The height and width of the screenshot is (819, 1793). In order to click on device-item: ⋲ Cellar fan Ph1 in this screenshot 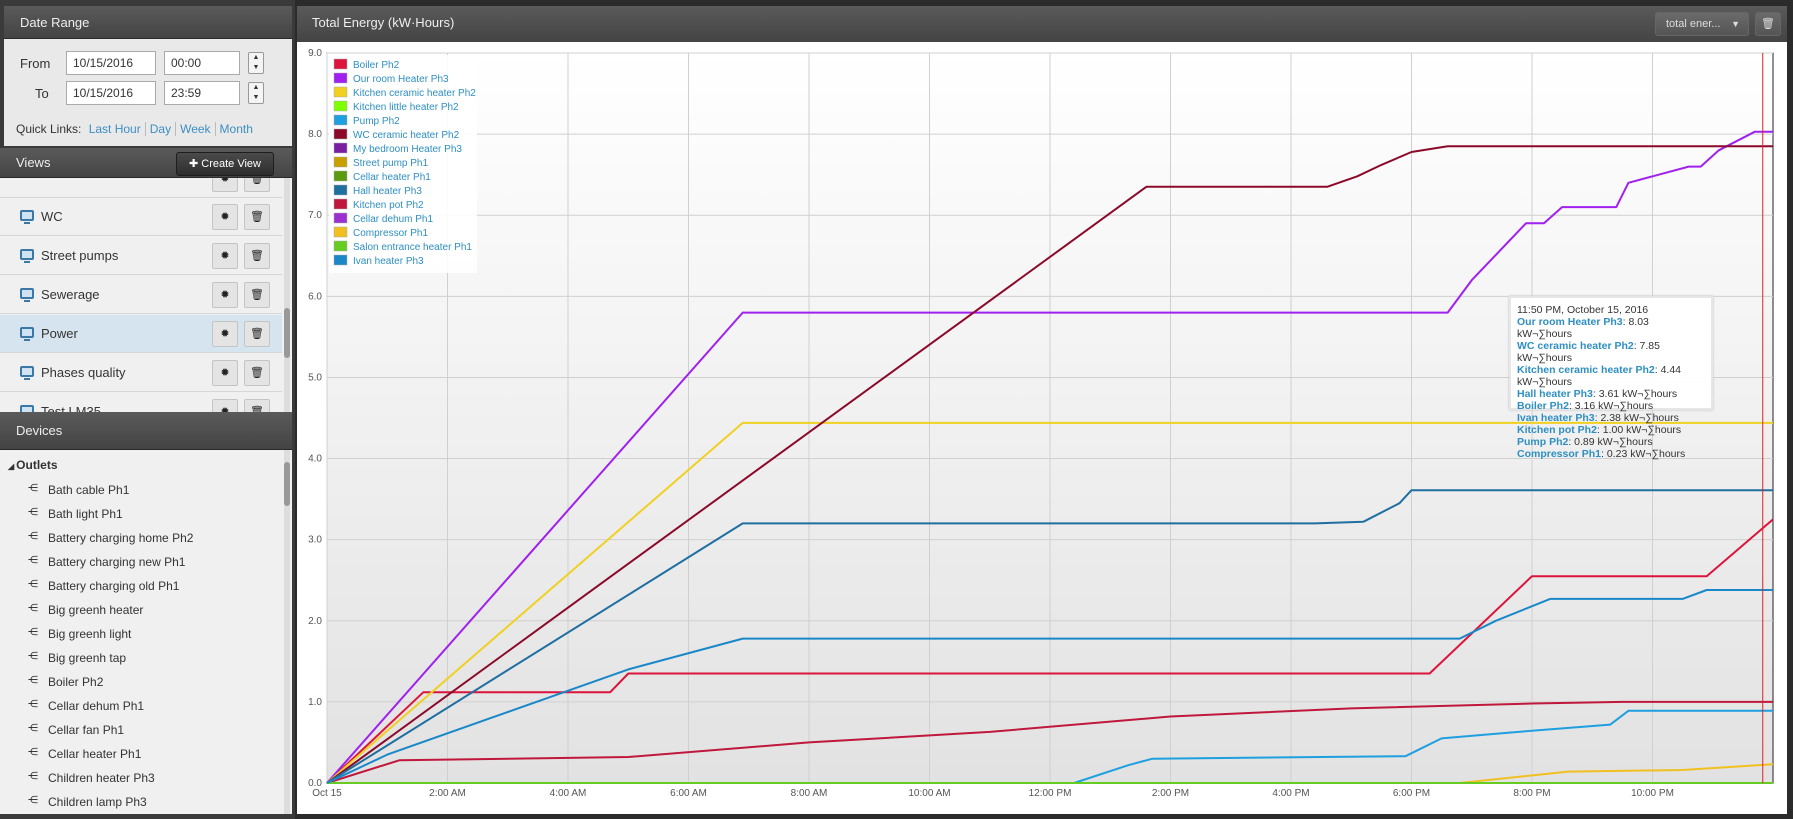, I will do `click(141, 730)`.